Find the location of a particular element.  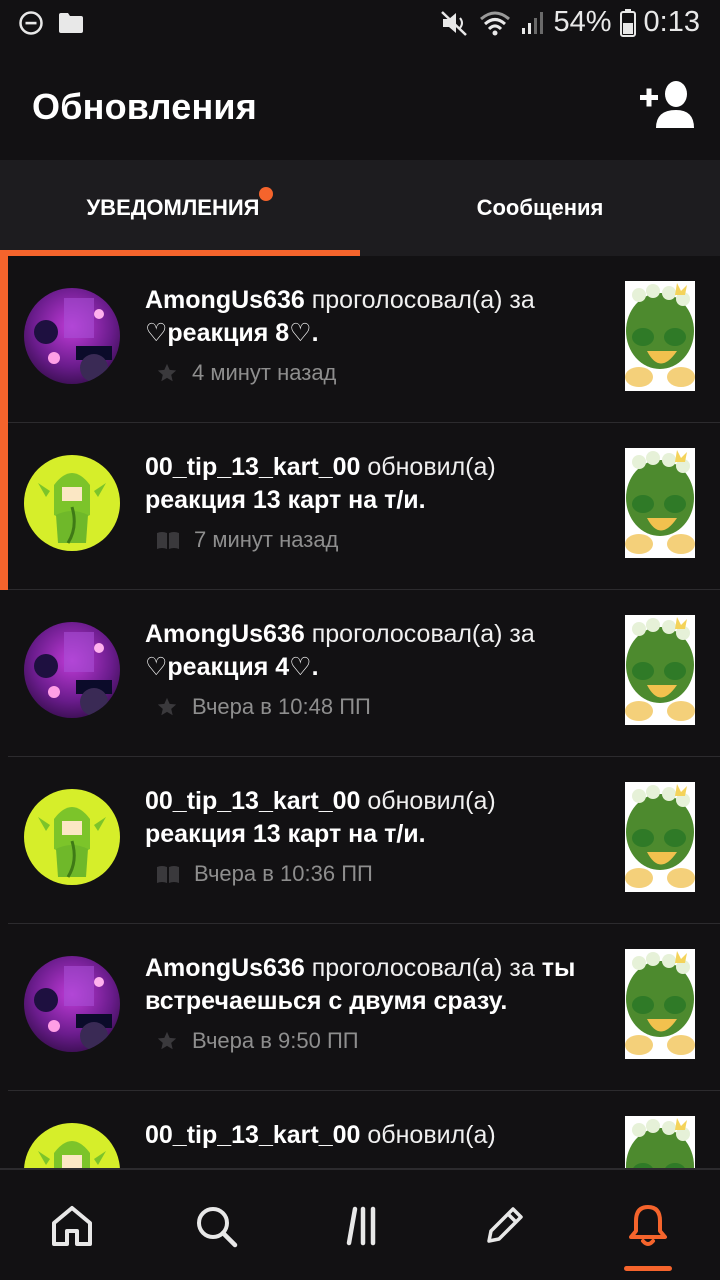

nav-write is located at coordinates (504, 1225).